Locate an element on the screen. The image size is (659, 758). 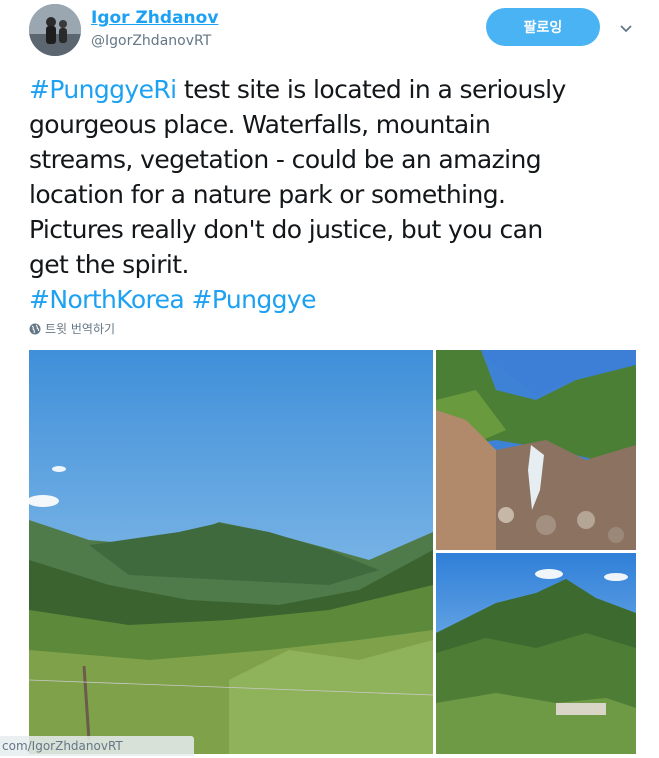
waterfall-stream-photo is located at coordinates (536, 450).